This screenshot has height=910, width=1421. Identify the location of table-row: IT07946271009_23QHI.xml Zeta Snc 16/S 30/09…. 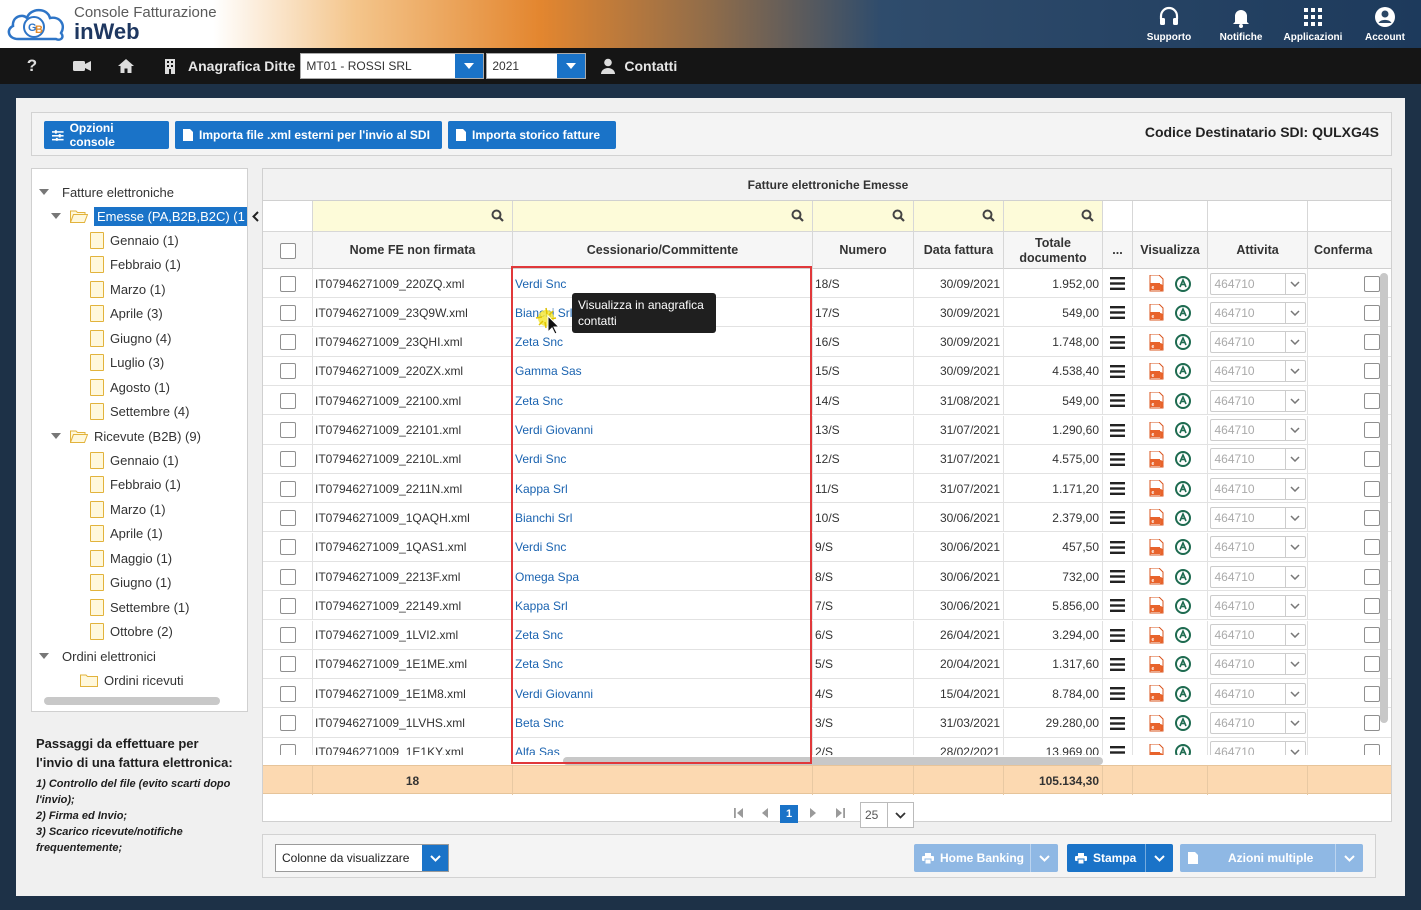
(827, 342).